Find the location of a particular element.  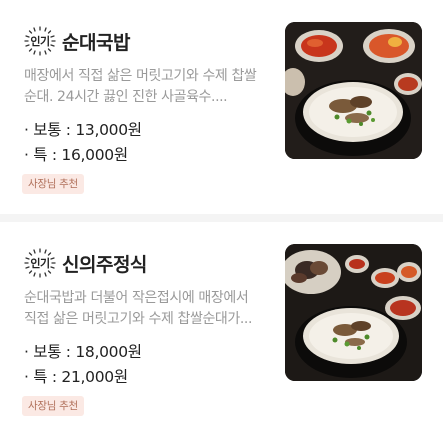

price-large: · 특 : 21,000원 is located at coordinates (76, 377).